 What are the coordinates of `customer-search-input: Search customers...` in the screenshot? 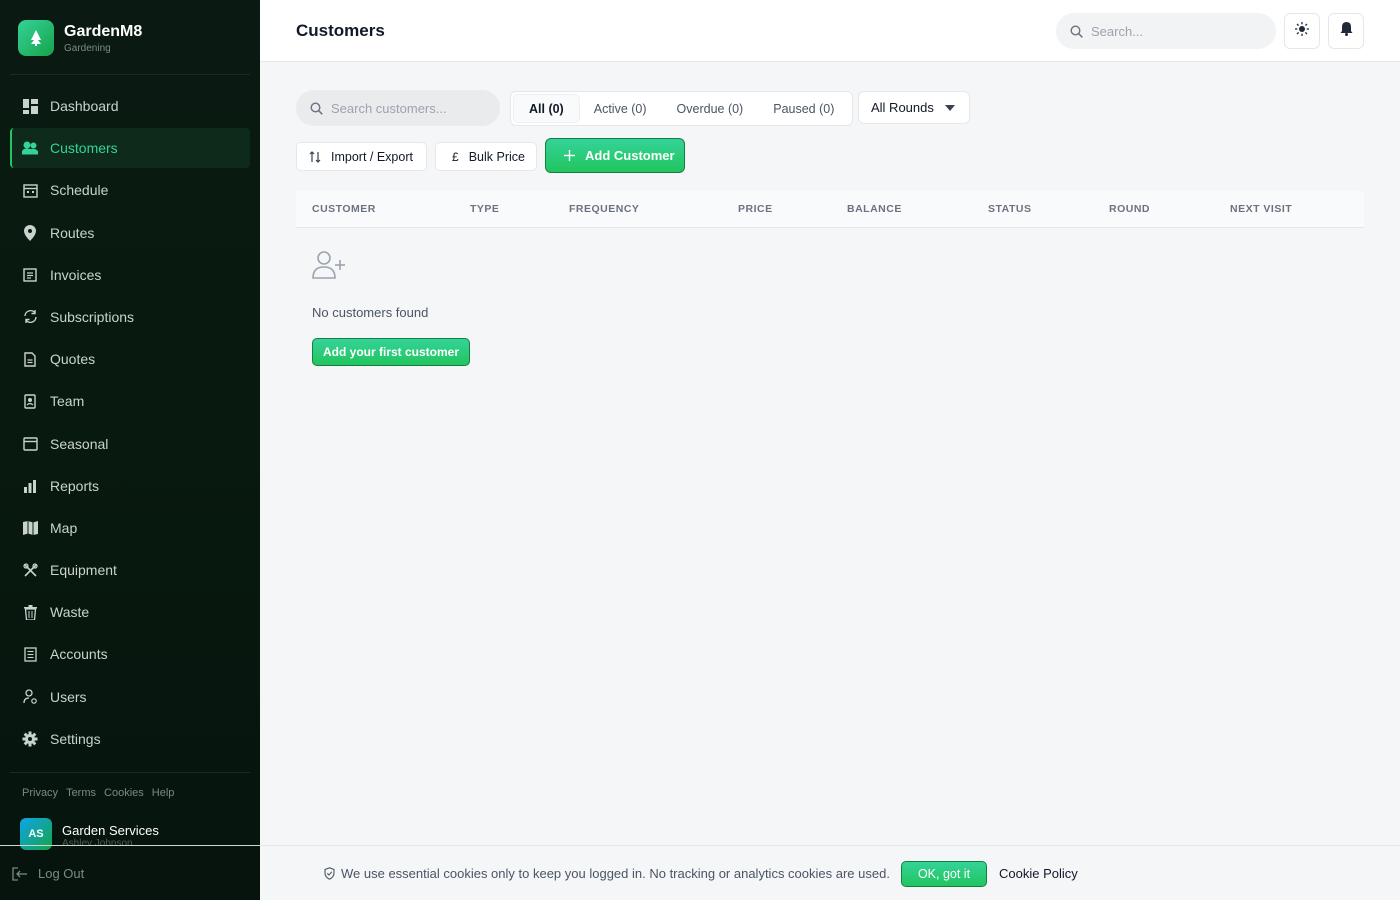 It's located at (398, 108).